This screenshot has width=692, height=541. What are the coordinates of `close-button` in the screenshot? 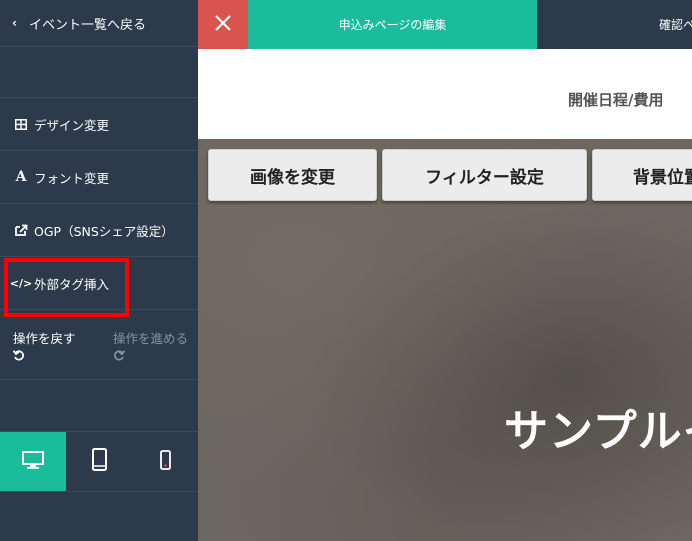 It's located at (223, 24).